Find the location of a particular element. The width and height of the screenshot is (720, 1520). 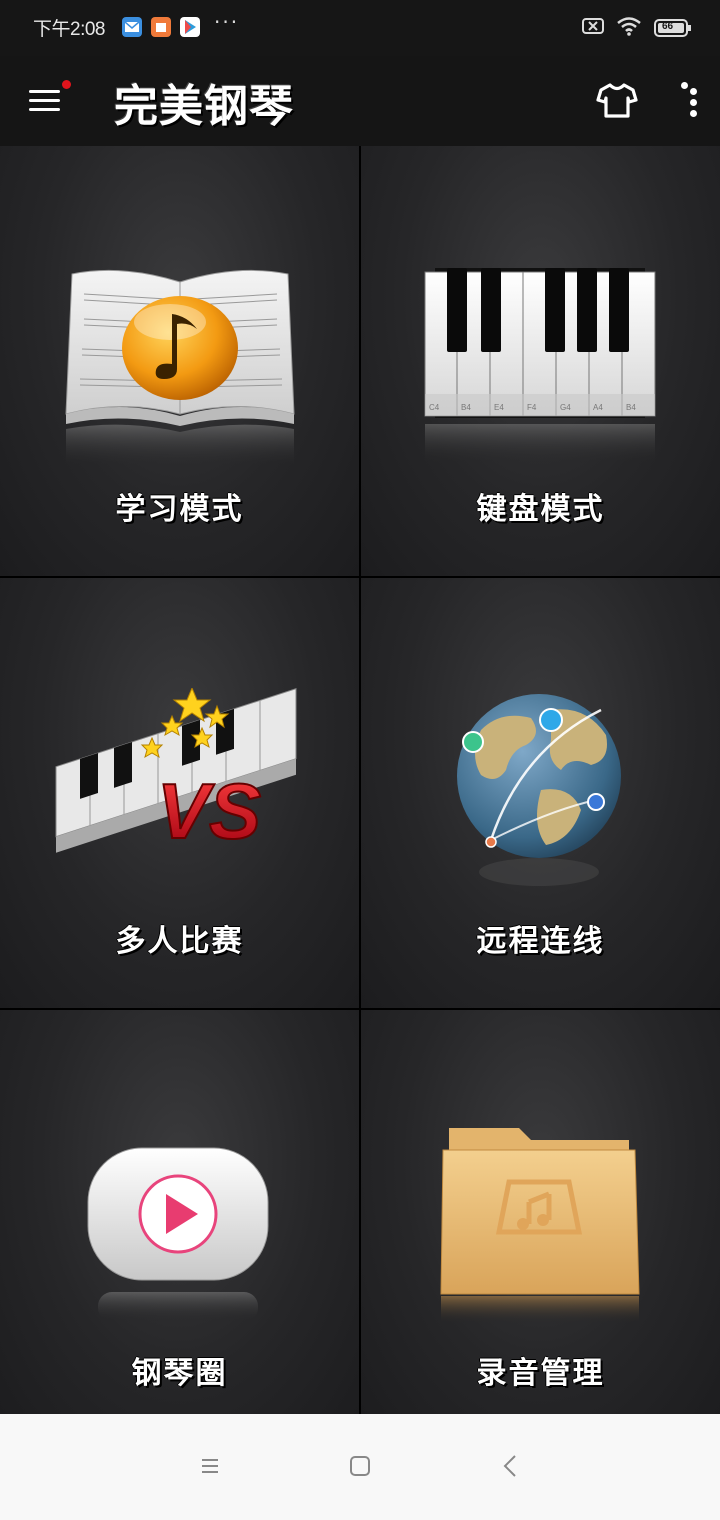

battery-icon: 66 is located at coordinates (673, 28).